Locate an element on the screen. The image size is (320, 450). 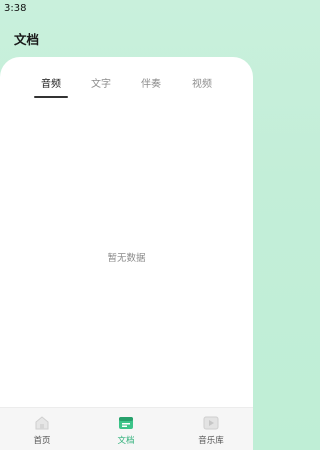
status-bar: 3:38 is located at coordinates (126, 9).